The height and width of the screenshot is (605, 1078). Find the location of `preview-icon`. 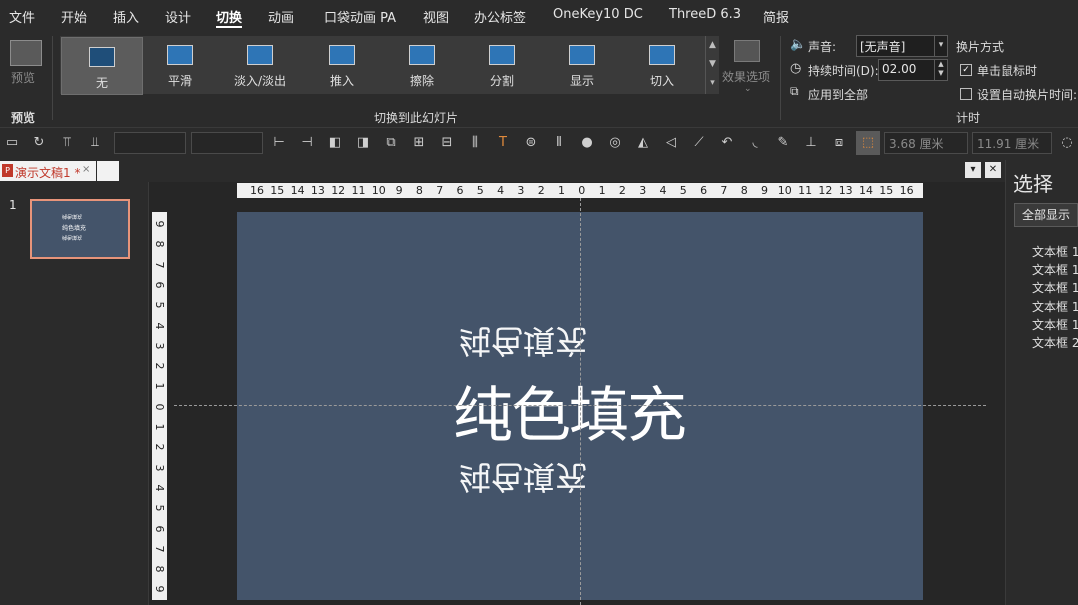

preview-icon is located at coordinates (26, 53).